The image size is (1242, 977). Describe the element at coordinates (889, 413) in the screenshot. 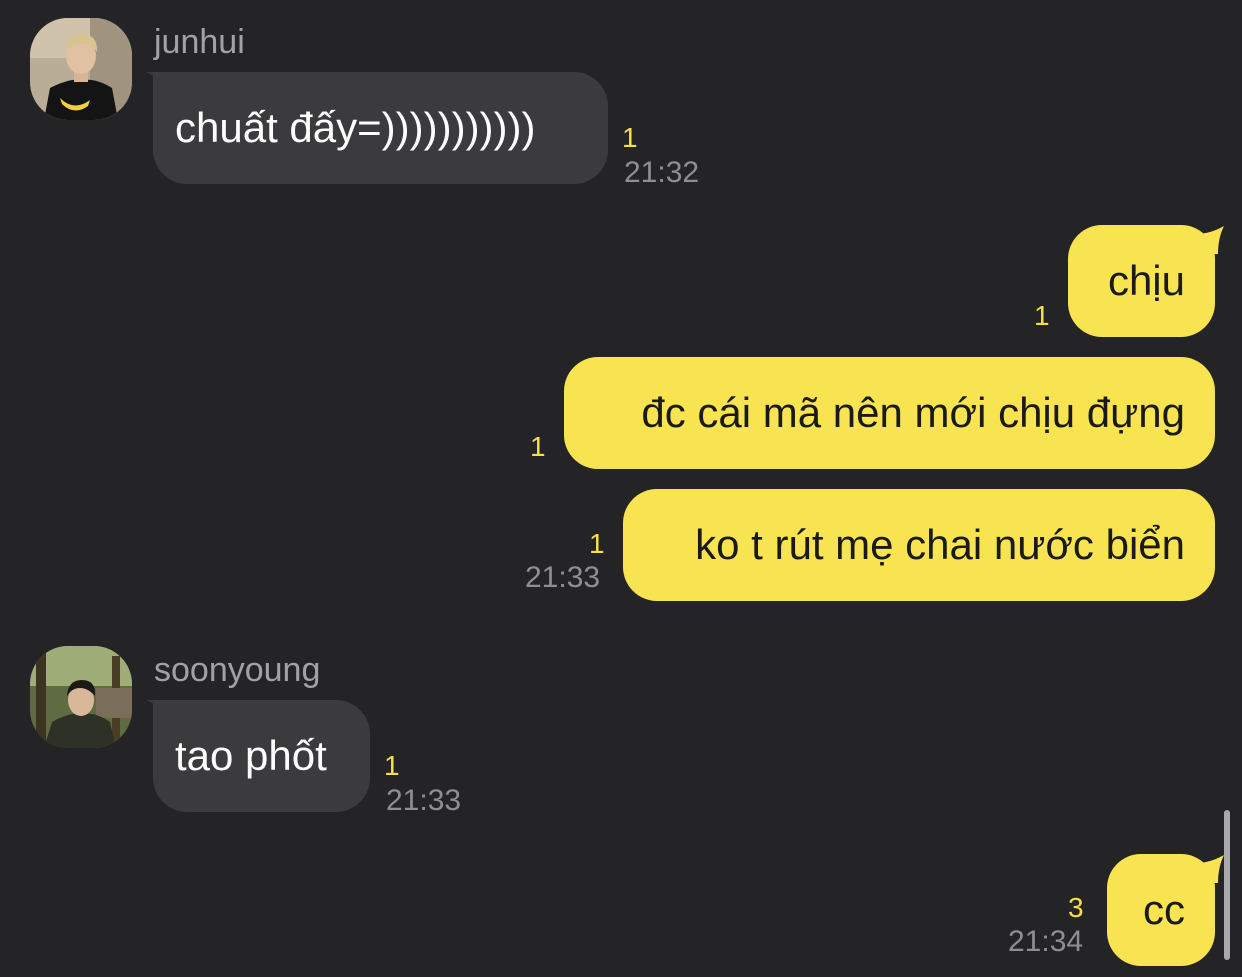

I see `message-bubble-outgoing: đc cái mã nên mới chịu đựng` at that location.